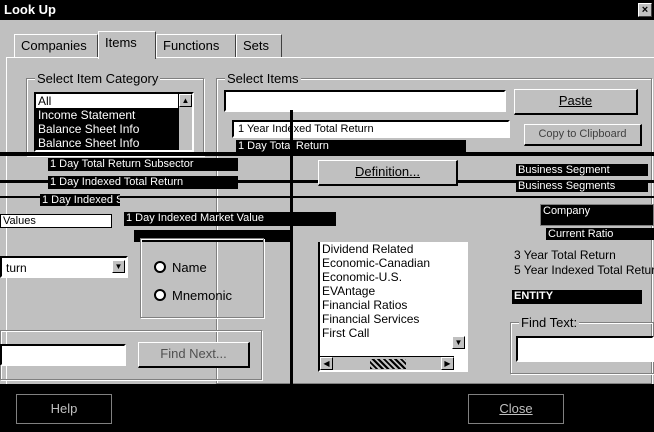 The width and height of the screenshot is (654, 432). I want to click on close-icon: ×, so click(645, 10).